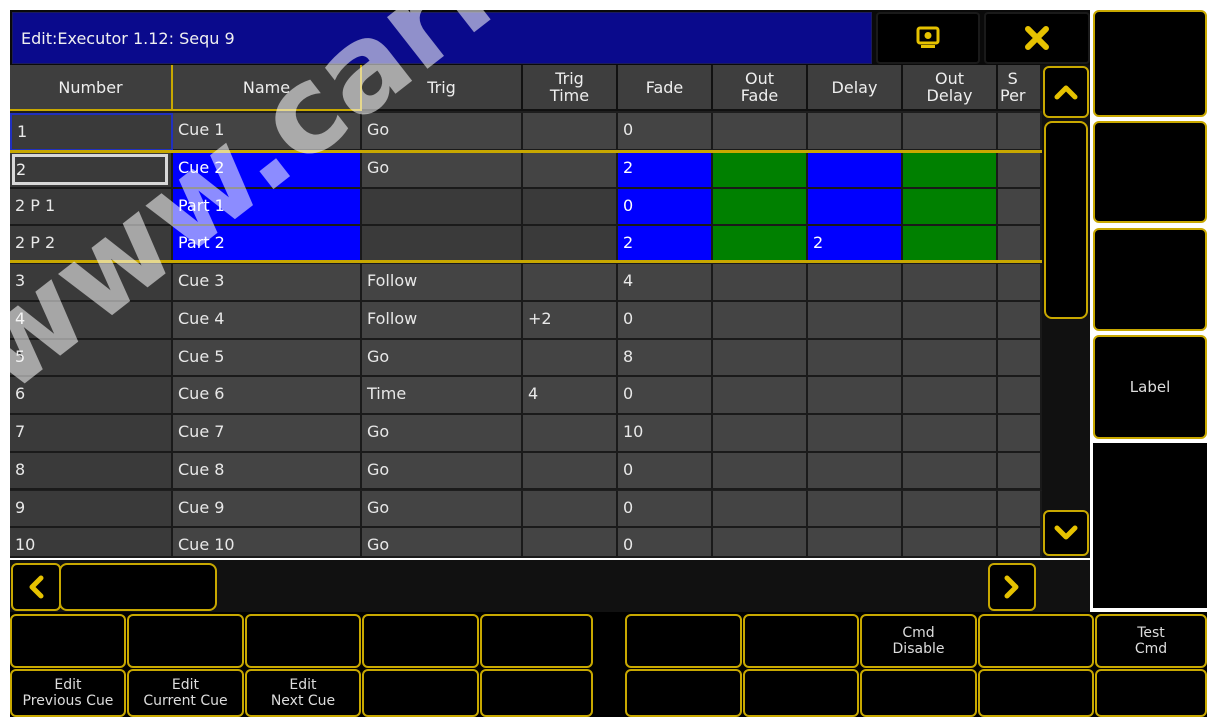 The height and width of the screenshot is (717, 1207). Describe the element at coordinates (91, 471) in the screenshot. I see `cell-number: 8` at that location.